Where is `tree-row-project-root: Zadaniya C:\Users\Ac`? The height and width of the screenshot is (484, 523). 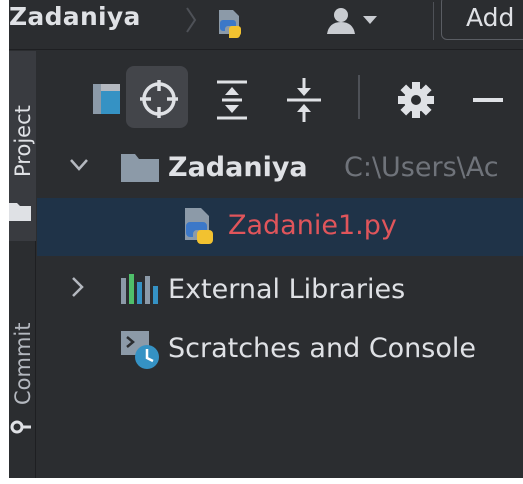
tree-row-project-root: Zadaniya C:\Users\Ac is located at coordinates (280, 169).